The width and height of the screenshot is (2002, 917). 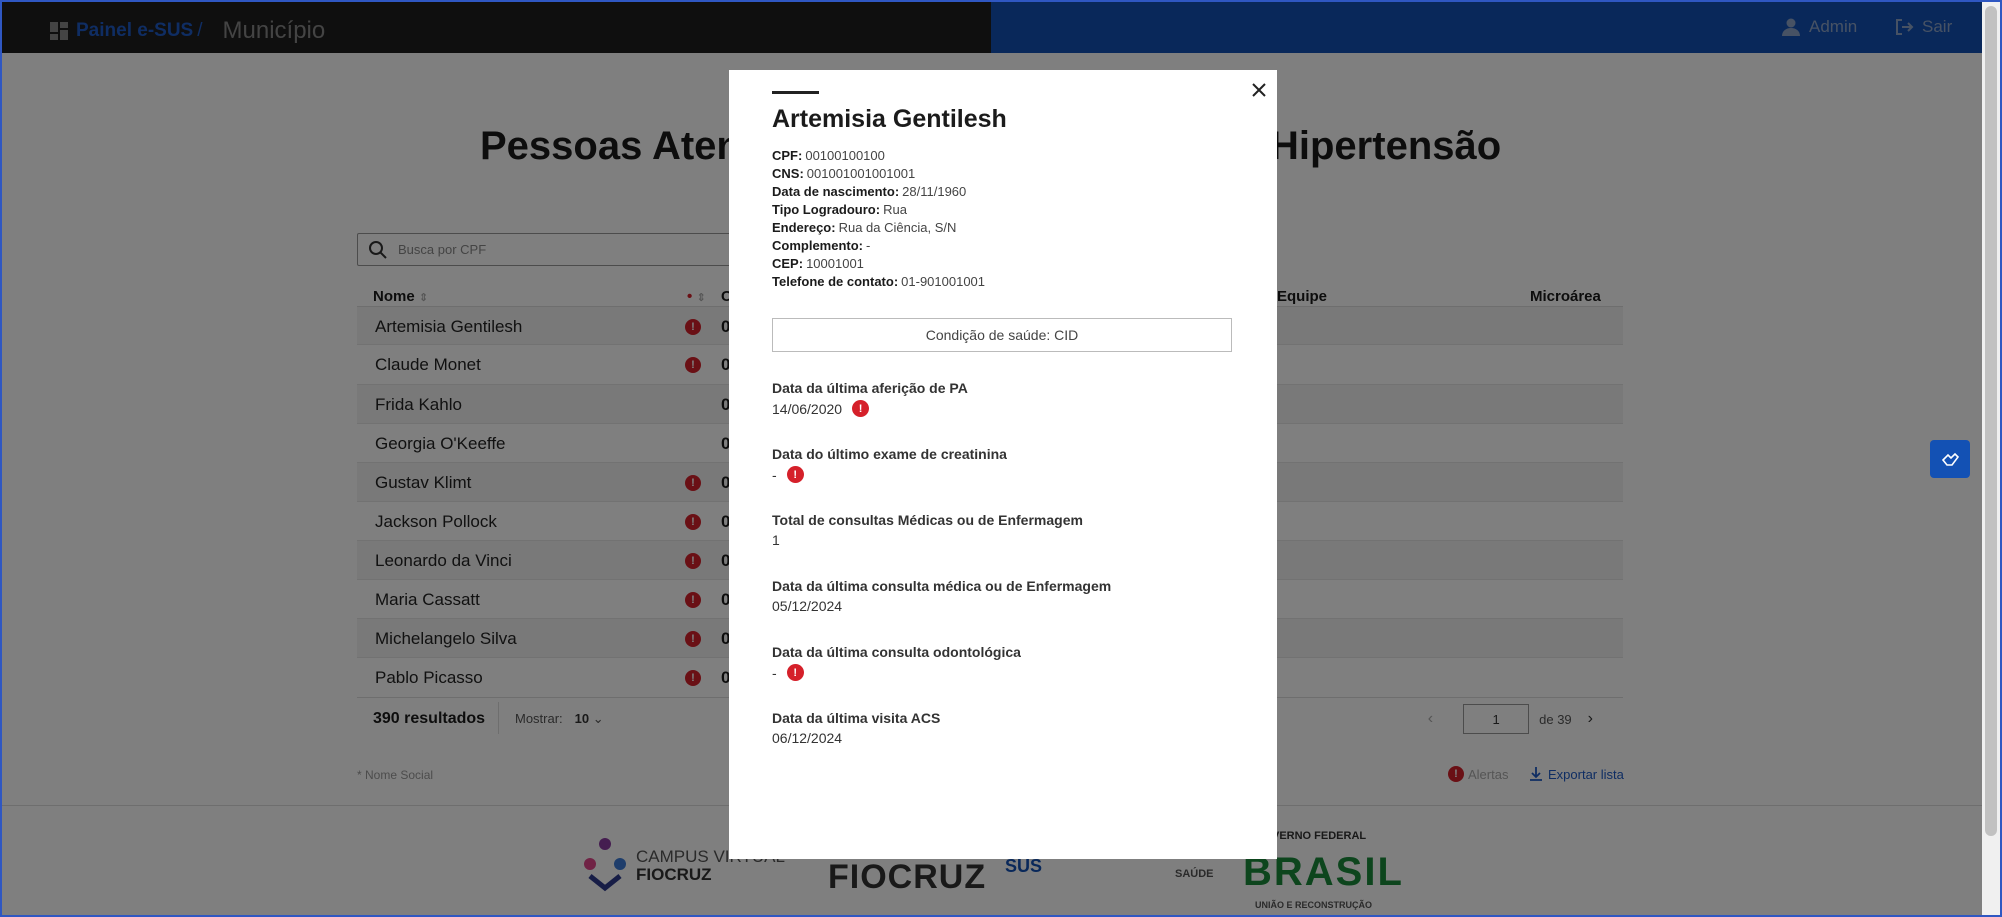 I want to click on close-icon, so click(x=1259, y=90).